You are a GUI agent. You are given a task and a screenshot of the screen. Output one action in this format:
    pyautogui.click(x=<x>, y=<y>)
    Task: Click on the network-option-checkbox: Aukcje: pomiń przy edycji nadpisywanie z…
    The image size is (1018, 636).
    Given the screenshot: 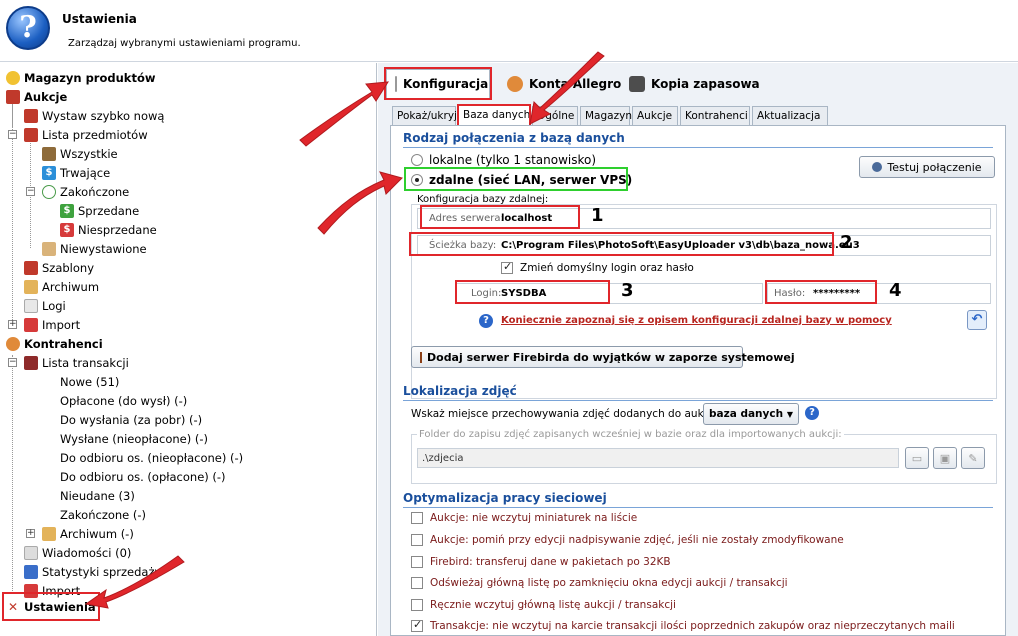 What is the action you would take?
    pyautogui.click(x=627, y=540)
    